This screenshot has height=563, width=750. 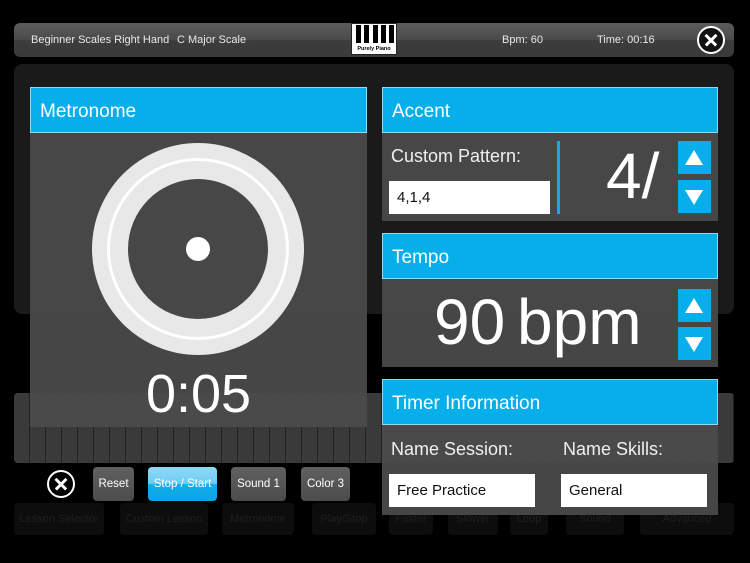 I want to click on accent-title: Accent, so click(x=550, y=110).